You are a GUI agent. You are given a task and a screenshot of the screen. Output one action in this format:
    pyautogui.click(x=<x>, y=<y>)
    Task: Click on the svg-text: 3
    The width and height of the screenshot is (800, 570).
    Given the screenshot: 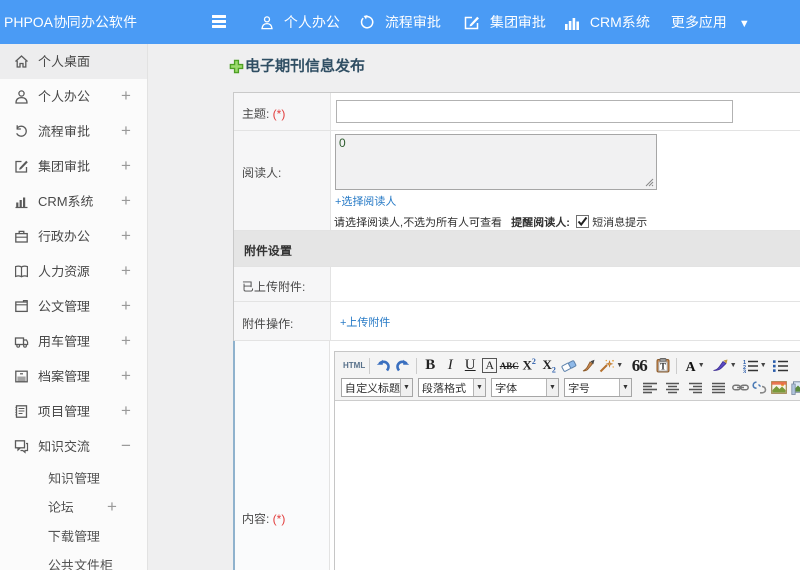 What is the action you would take?
    pyautogui.click(x=744, y=371)
    